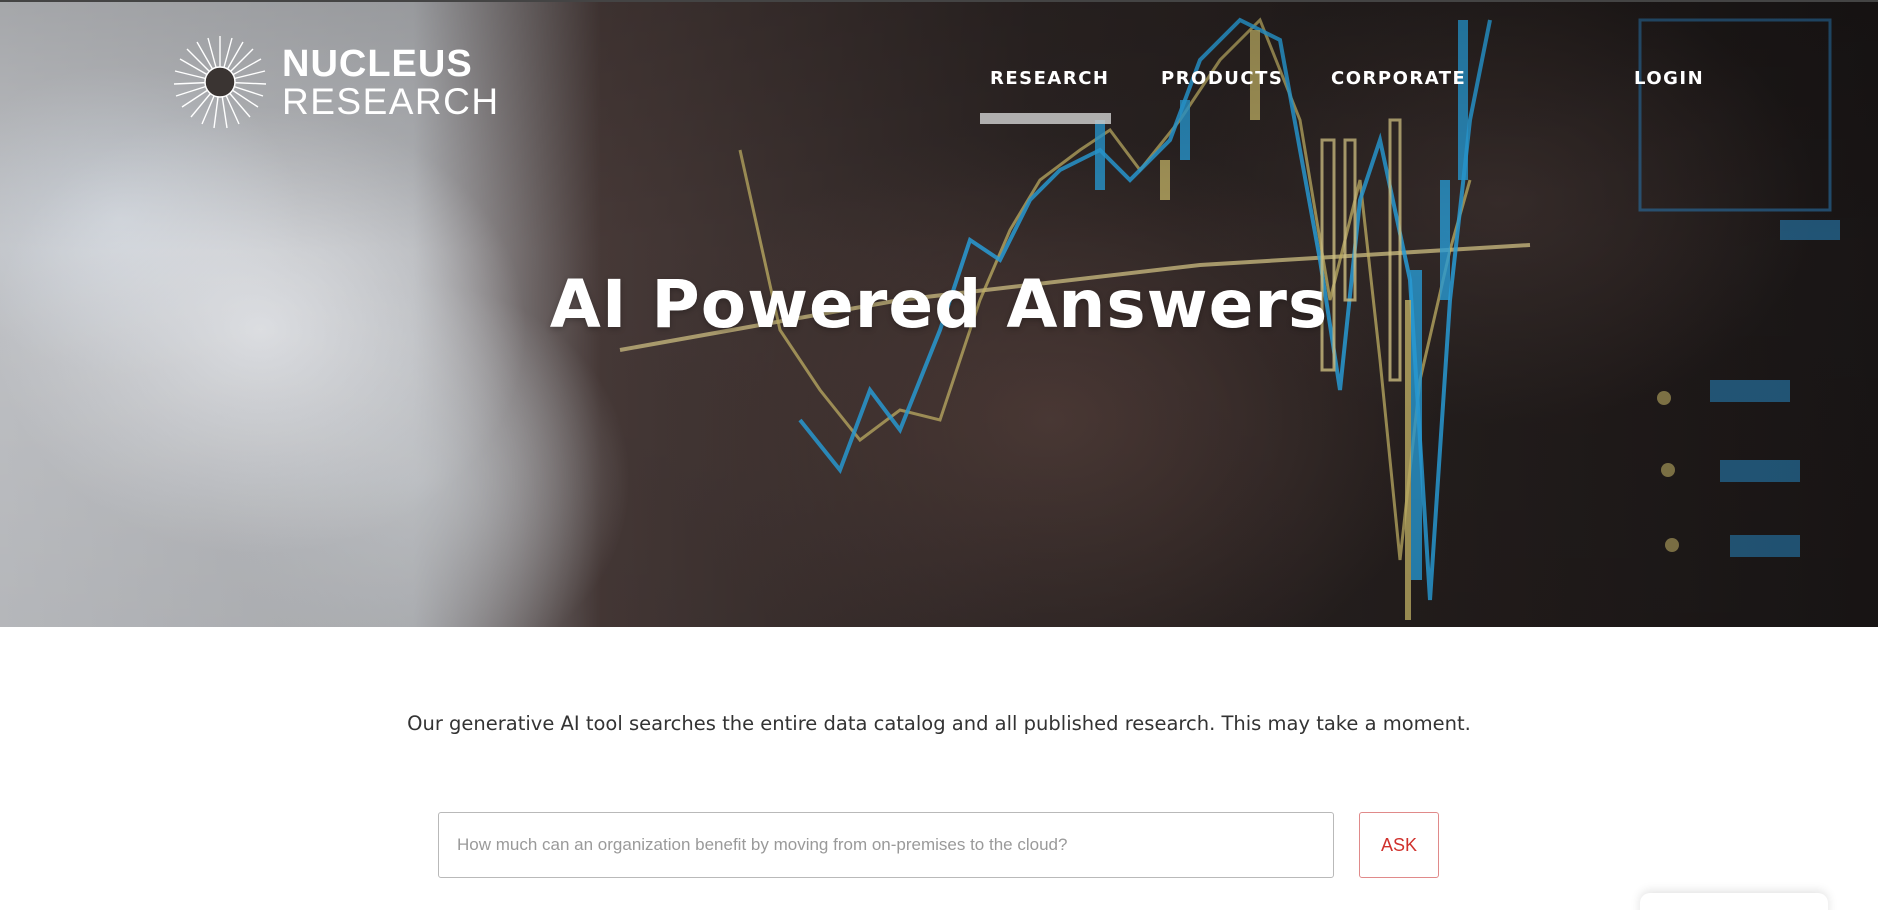 The image size is (1878, 910). What do you see at coordinates (939, 304) in the screenshot?
I see `page-title: AI Powered Answers` at bounding box center [939, 304].